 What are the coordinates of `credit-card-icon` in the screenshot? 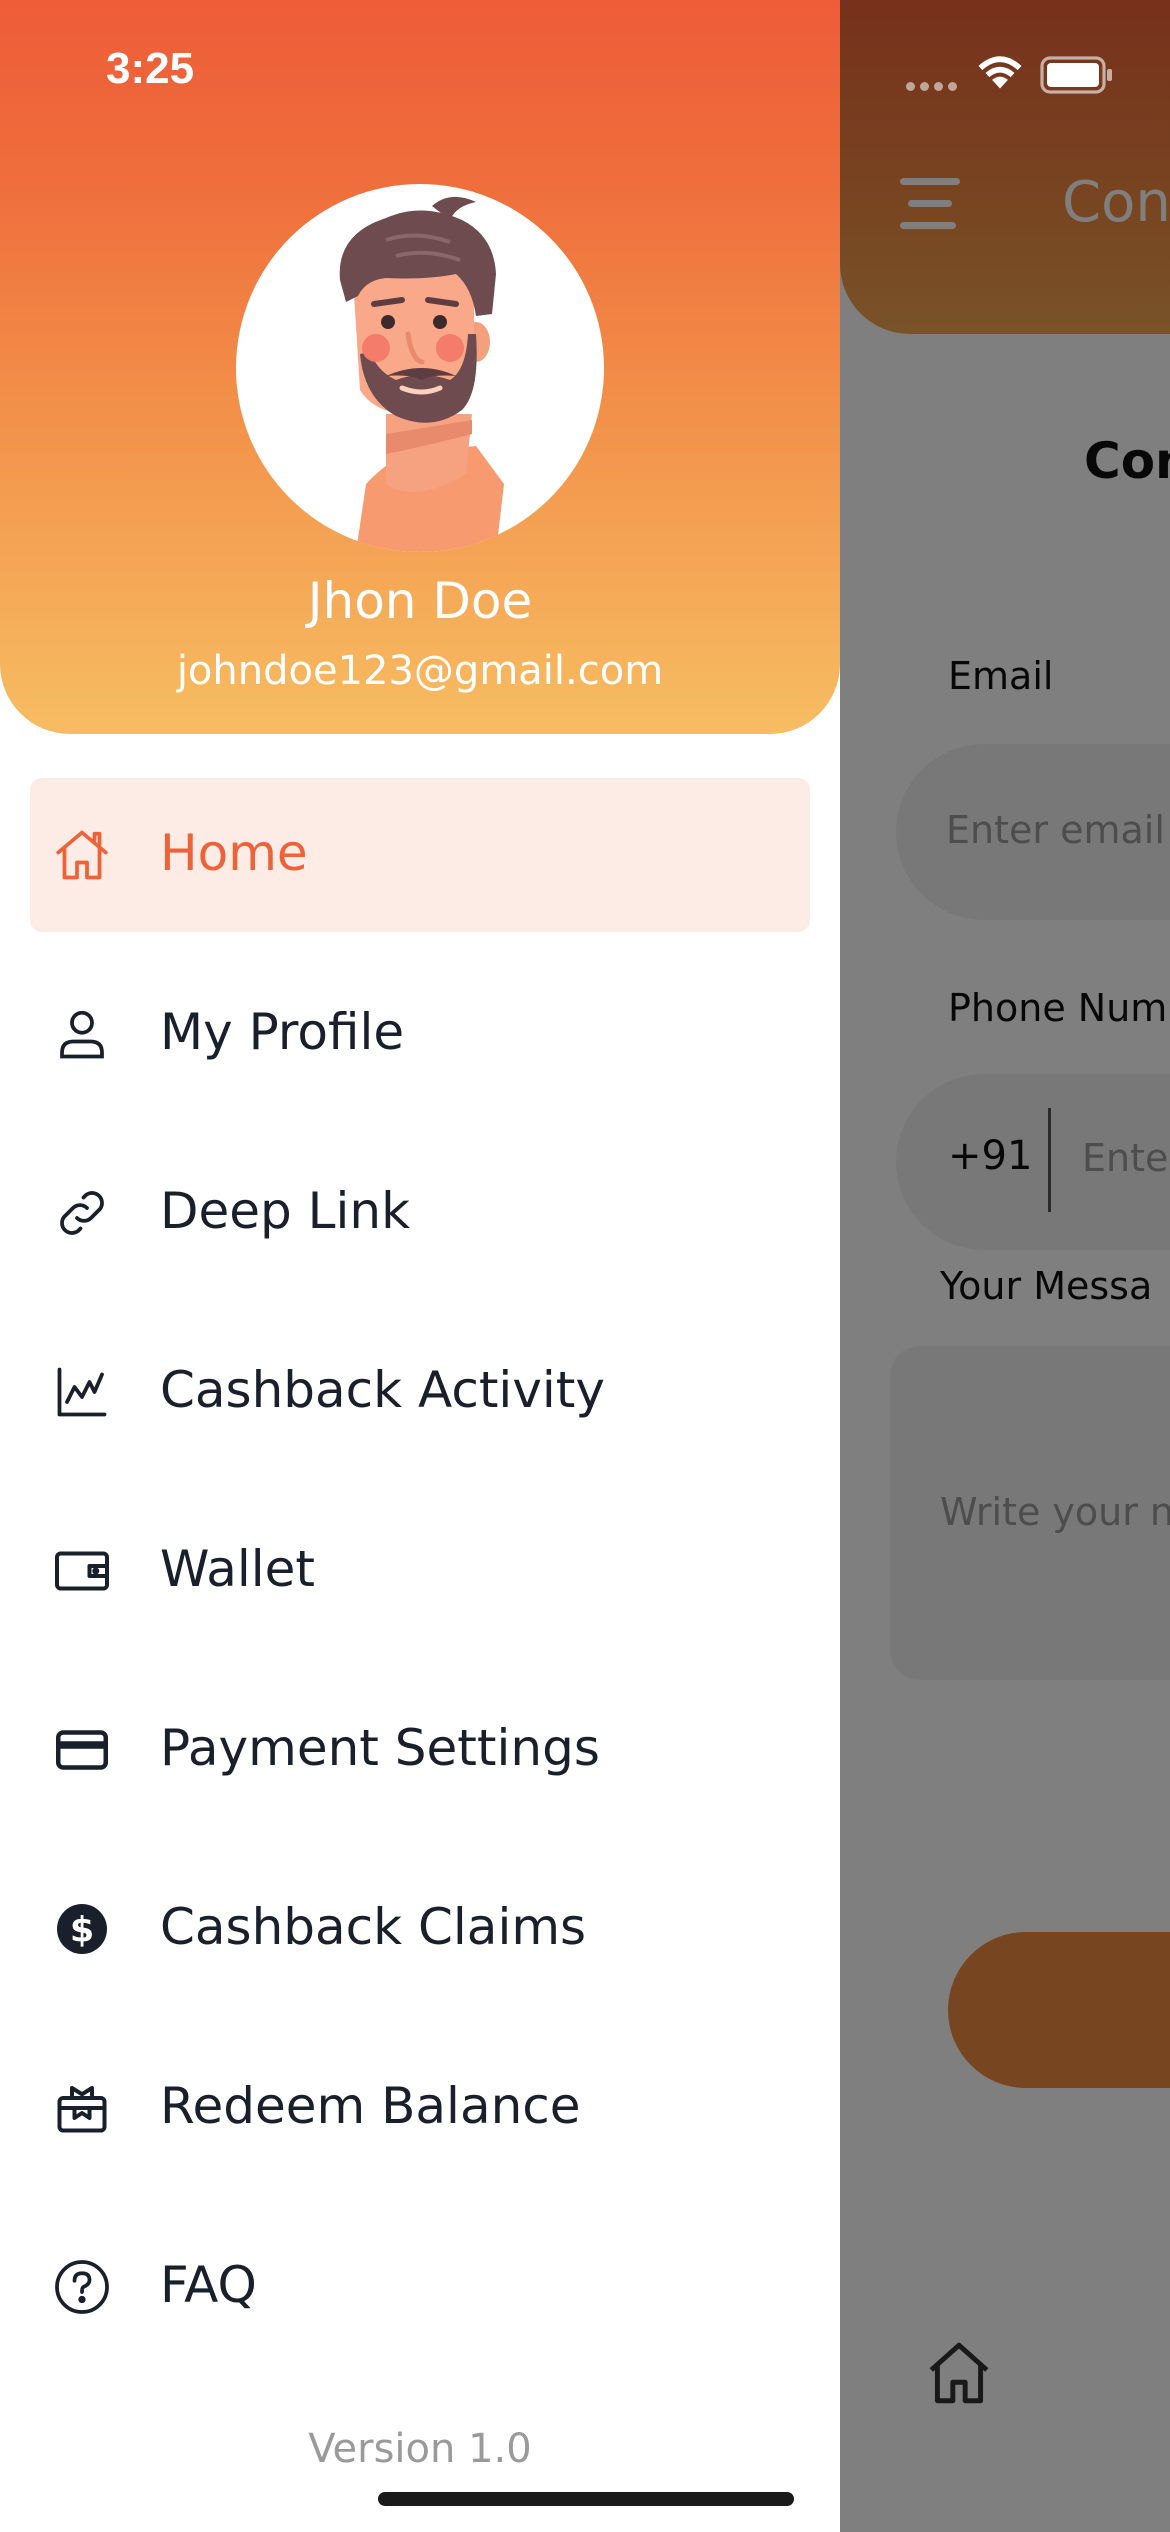 It's located at (82, 1750).